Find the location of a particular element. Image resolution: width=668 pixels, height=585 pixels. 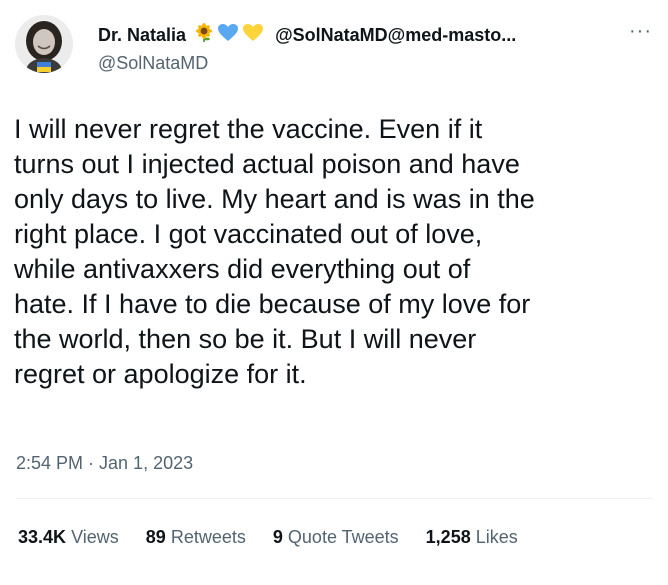

views-count: 33.4K is located at coordinates (42, 537).